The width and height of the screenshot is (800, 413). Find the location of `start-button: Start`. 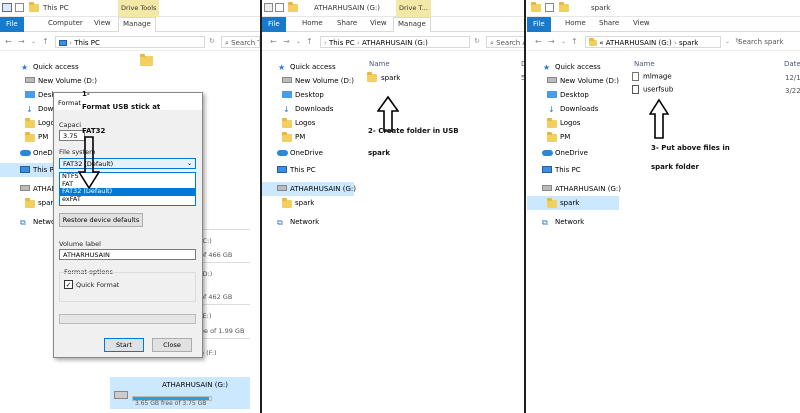

start-button: Start is located at coordinates (124, 345).